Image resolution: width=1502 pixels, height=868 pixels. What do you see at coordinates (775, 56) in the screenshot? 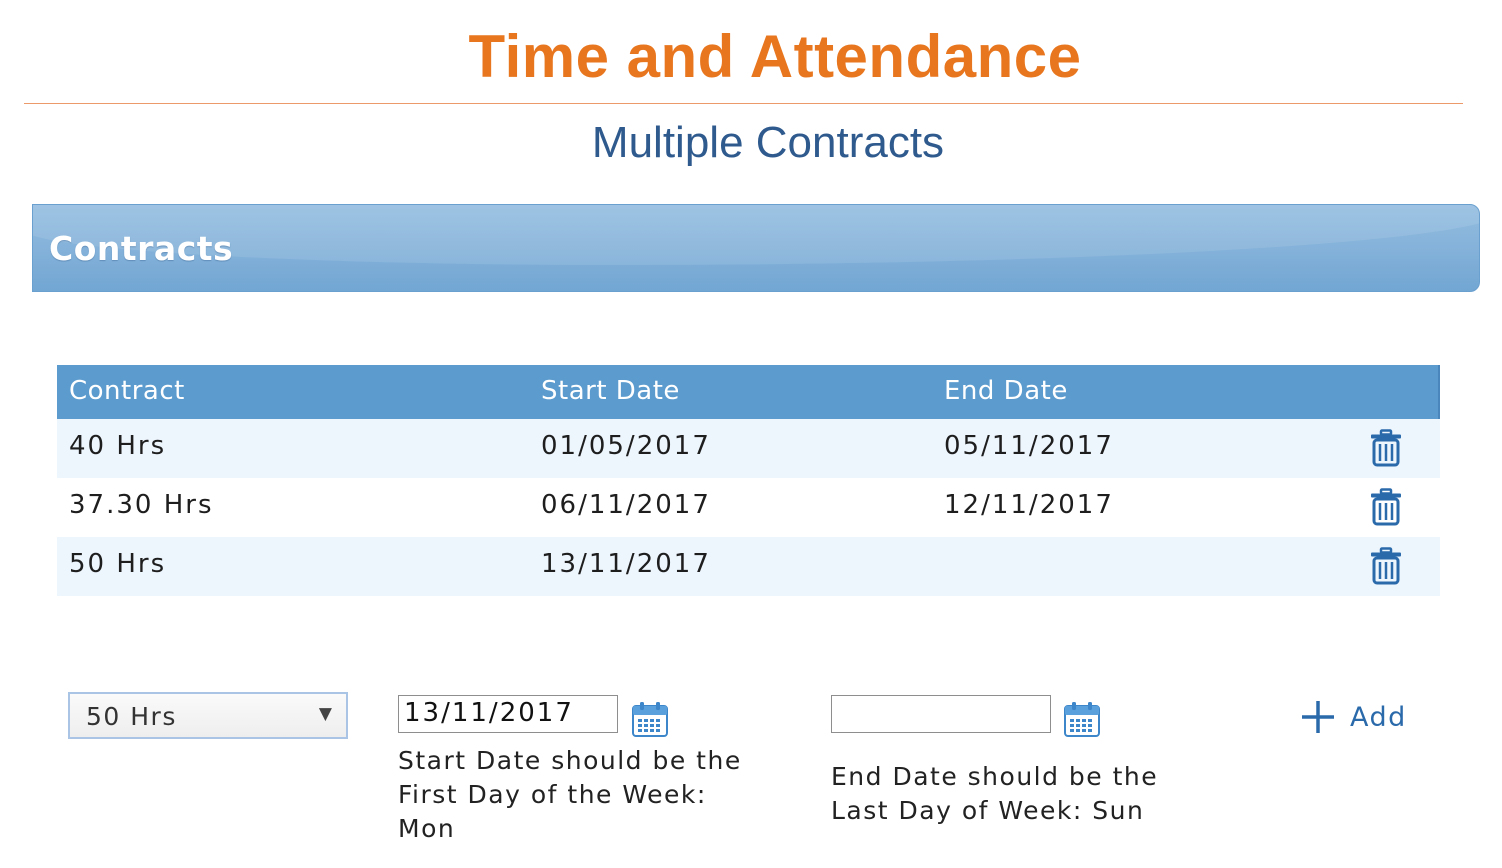
I see `page-title: Time and Attendance` at bounding box center [775, 56].